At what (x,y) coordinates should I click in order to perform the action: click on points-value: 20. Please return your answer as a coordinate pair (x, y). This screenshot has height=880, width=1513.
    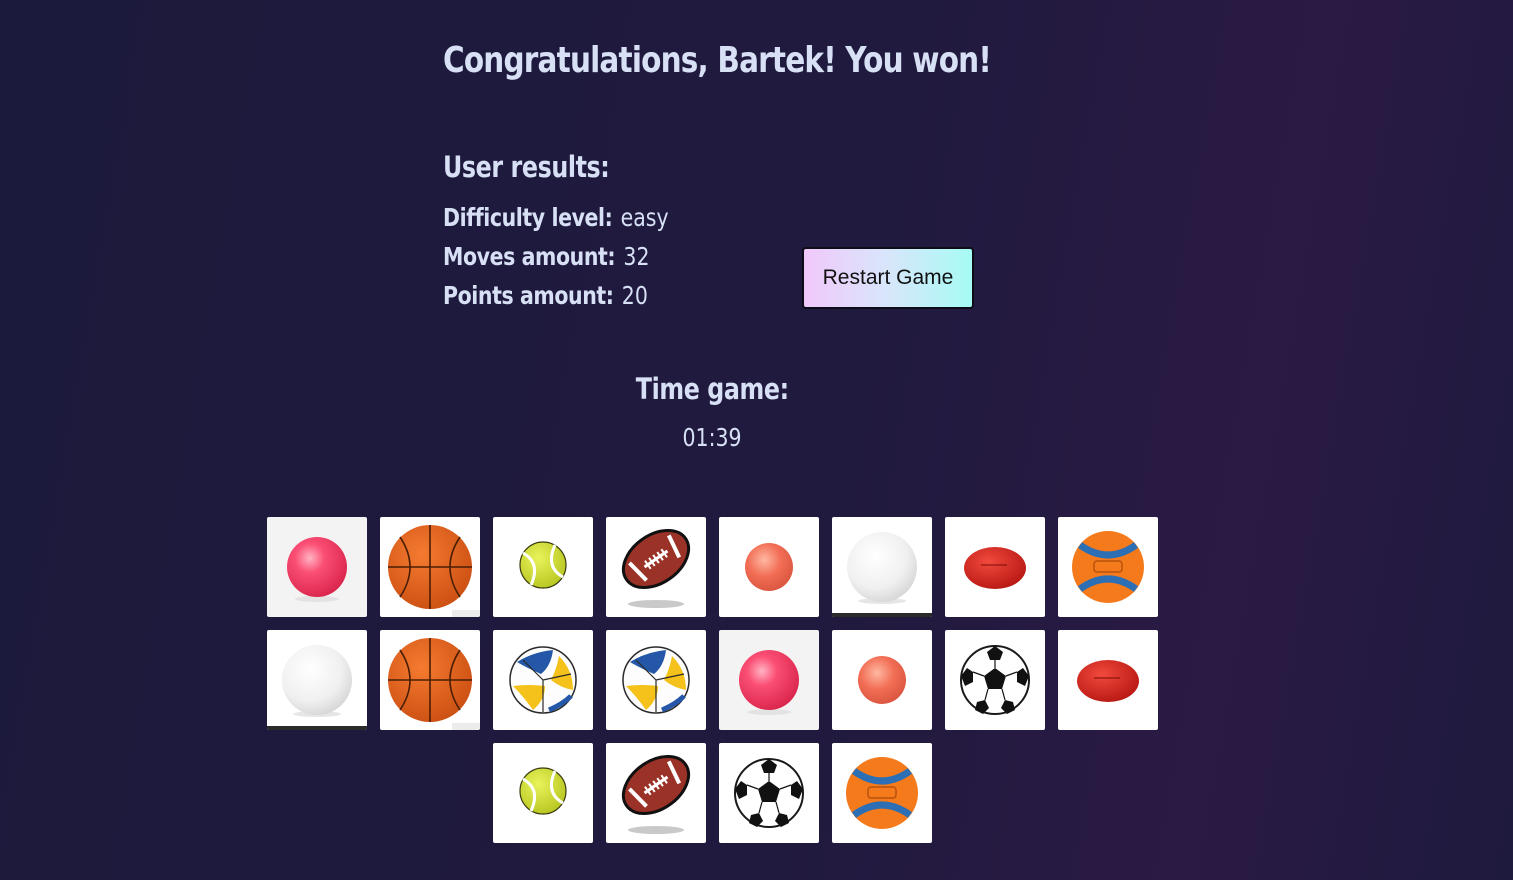
    Looking at the image, I should click on (634, 295).